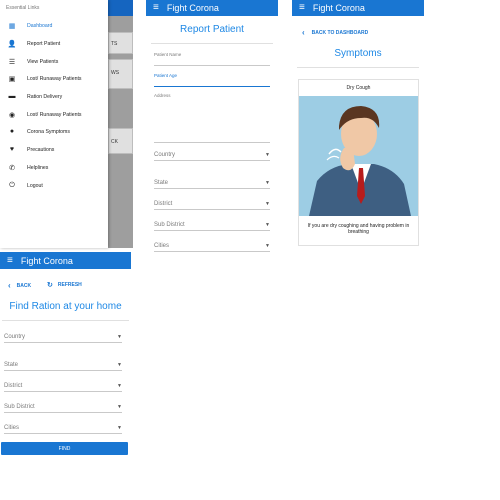 Image resolution: width=500 pixels, height=500 pixels. I want to click on find-button-label: FIND, so click(64, 448).